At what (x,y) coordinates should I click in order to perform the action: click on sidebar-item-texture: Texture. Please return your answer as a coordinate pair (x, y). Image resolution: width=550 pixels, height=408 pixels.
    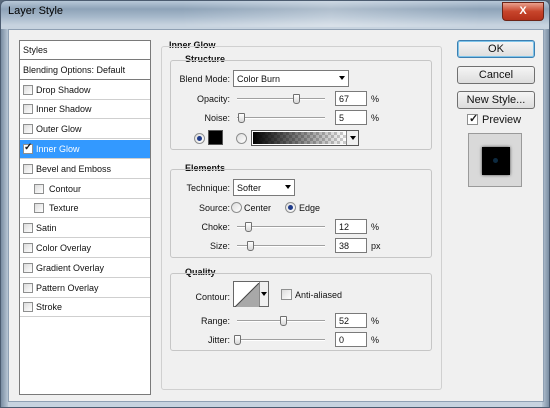
    Looking at the image, I should click on (85, 209).